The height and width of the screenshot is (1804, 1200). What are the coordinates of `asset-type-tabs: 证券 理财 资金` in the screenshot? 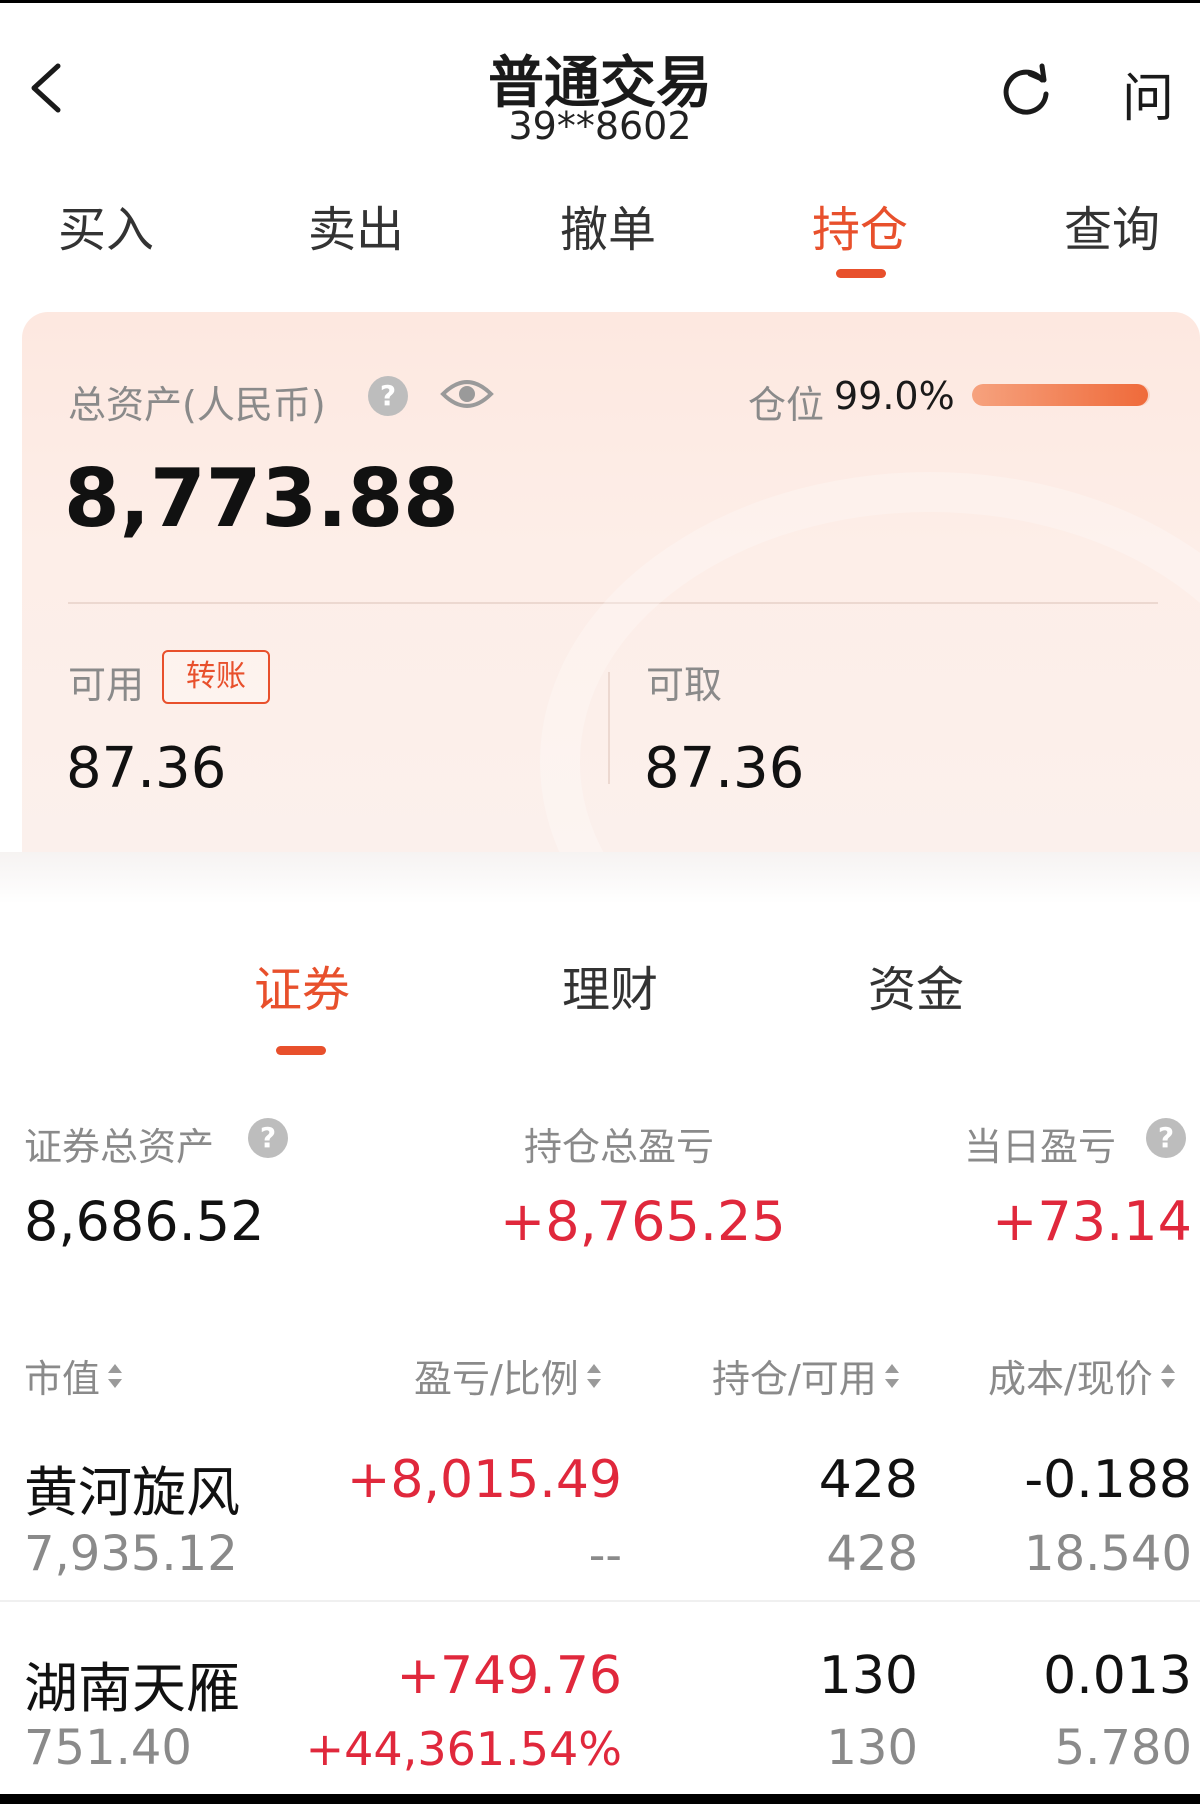 It's located at (600, 1005).